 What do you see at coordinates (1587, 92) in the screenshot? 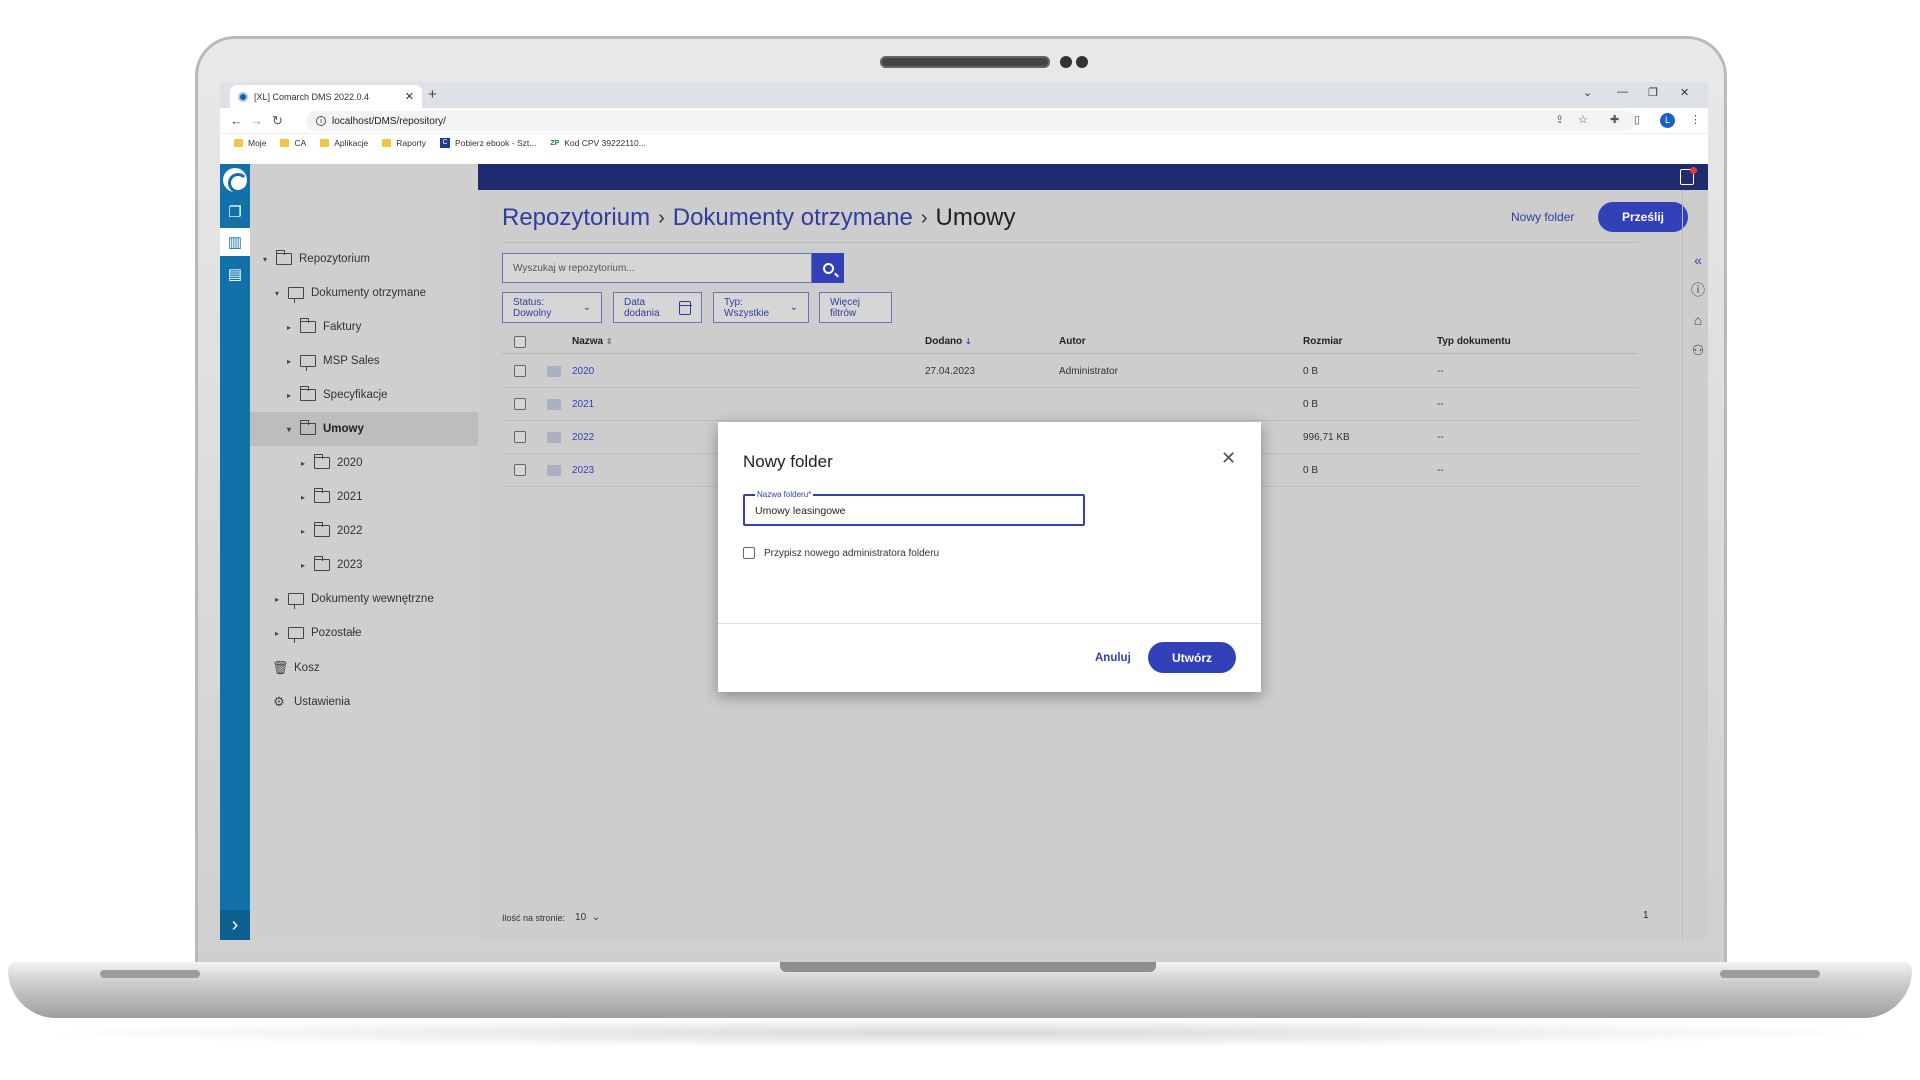
I see `tab-search-icon: ⌄` at bounding box center [1587, 92].